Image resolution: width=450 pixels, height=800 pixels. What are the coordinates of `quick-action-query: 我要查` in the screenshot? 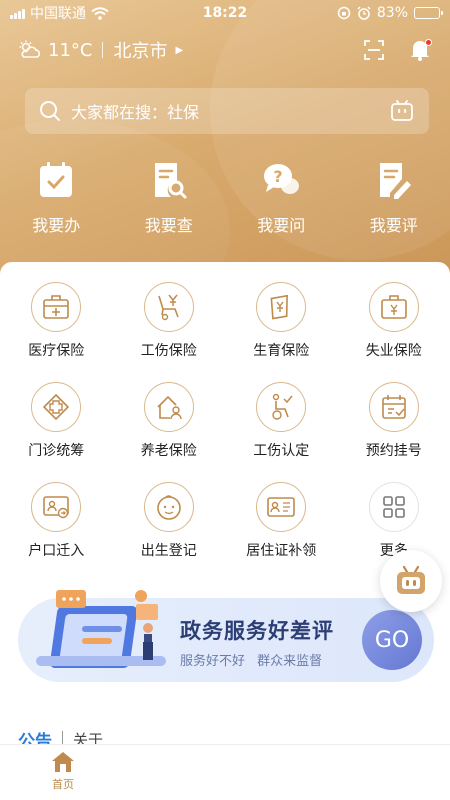 It's located at (169, 200).